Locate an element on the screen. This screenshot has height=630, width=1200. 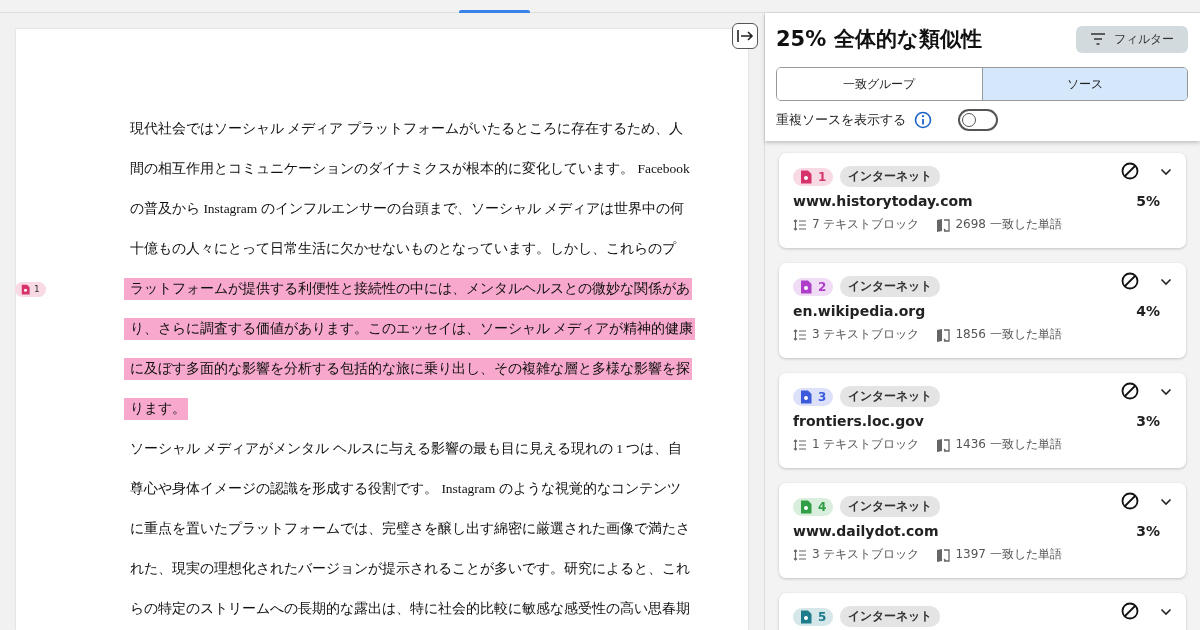
text-block-count: 1 テキストブロック is located at coordinates (866, 444).